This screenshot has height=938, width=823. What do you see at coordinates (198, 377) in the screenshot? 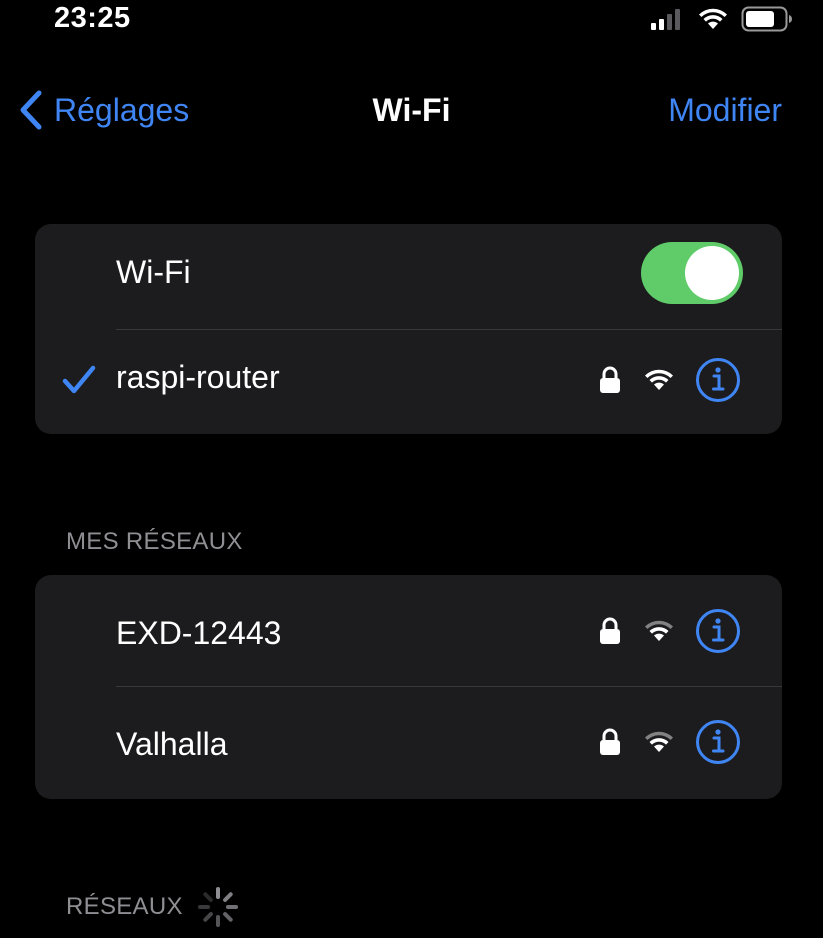
I see `connected-network-name: raspi-router` at bounding box center [198, 377].